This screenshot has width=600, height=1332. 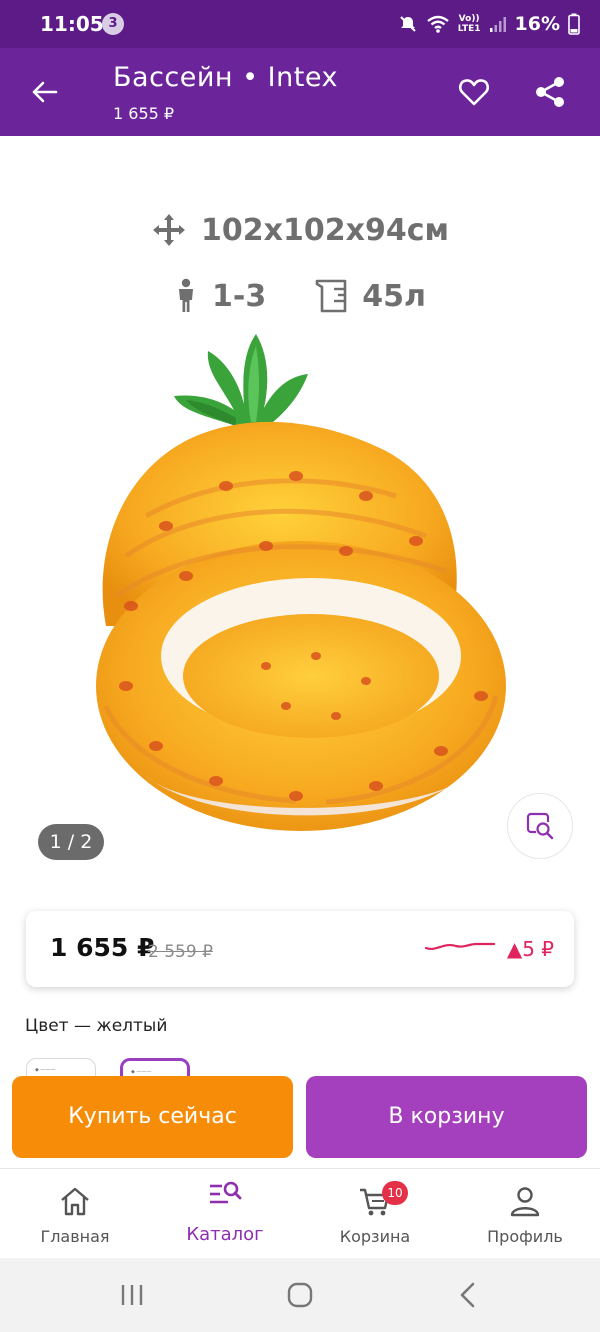 I want to click on signal-icon, so click(x=497, y=24).